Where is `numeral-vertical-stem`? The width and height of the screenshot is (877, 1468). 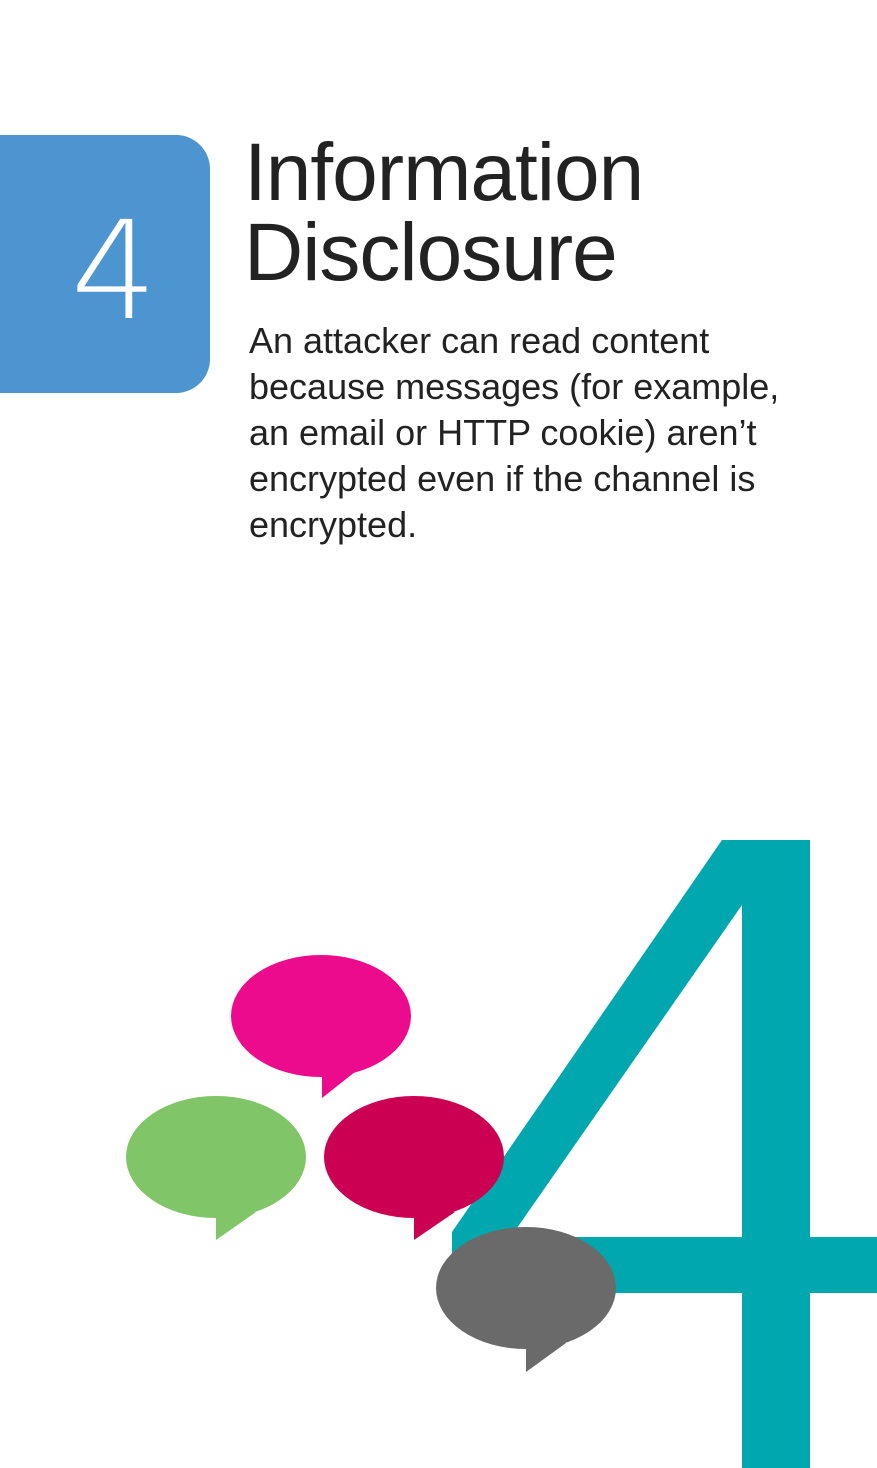 numeral-vertical-stem is located at coordinates (776, 1154).